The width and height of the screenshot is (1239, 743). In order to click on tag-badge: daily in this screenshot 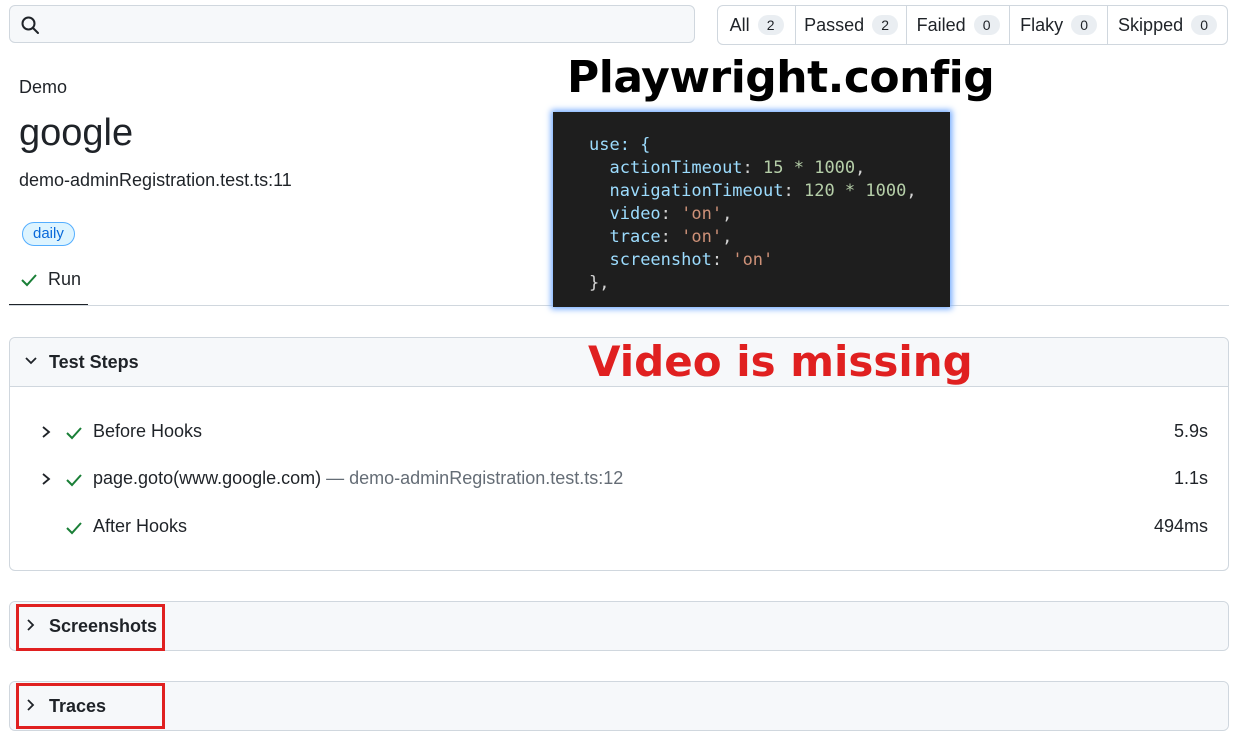, I will do `click(48, 234)`.